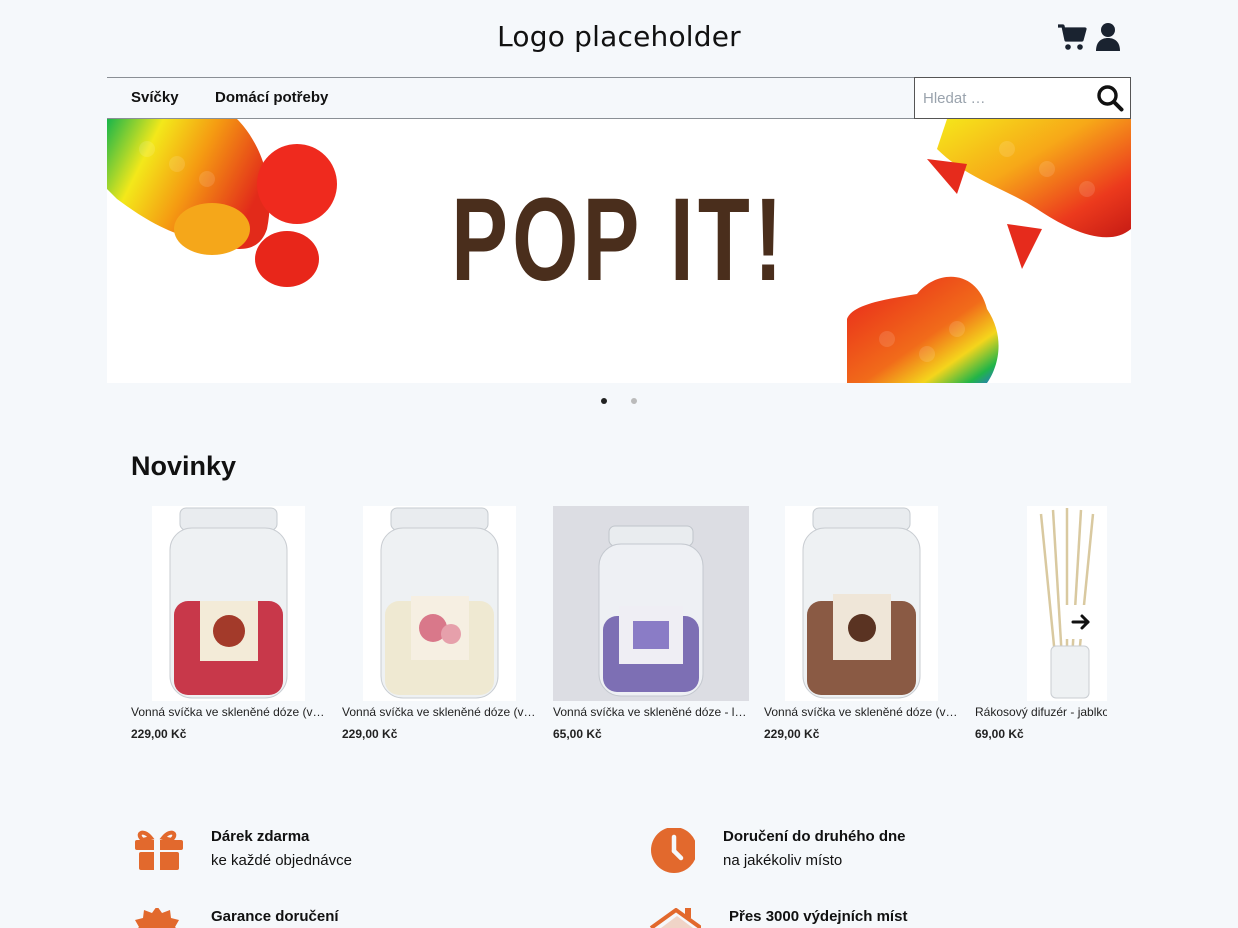  What do you see at coordinates (155, 97) in the screenshot?
I see `nav-item-svicky: Svíčky` at bounding box center [155, 97].